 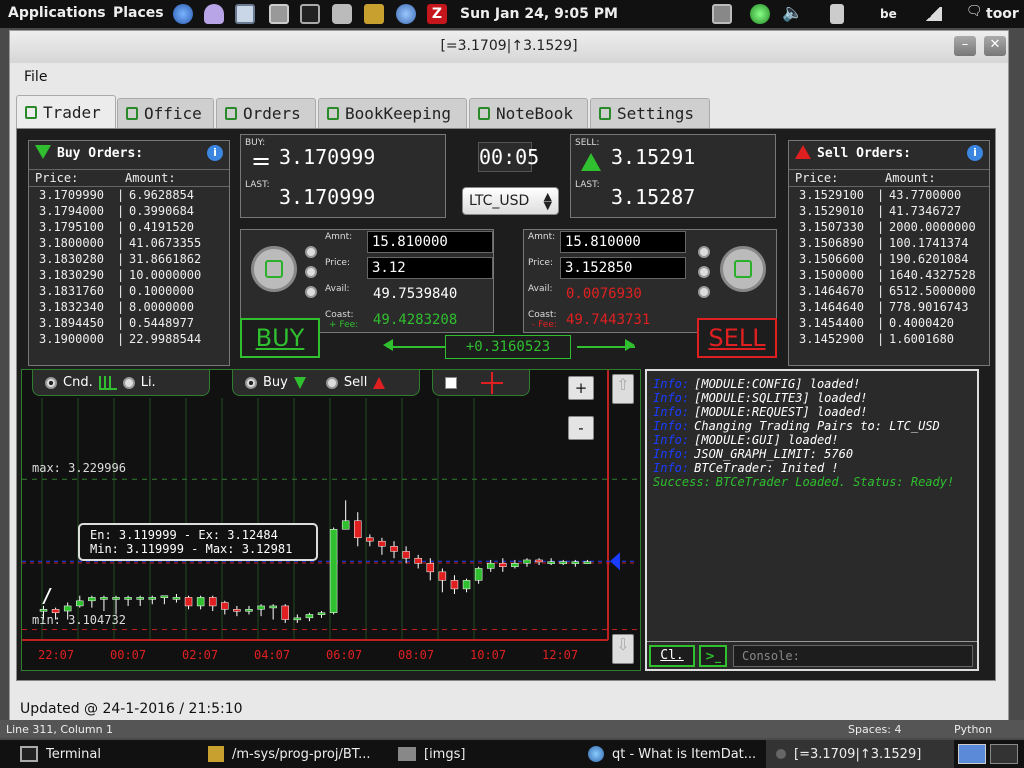 What do you see at coordinates (100, 754) in the screenshot?
I see `taskbar-item-terminal: Terminal` at bounding box center [100, 754].